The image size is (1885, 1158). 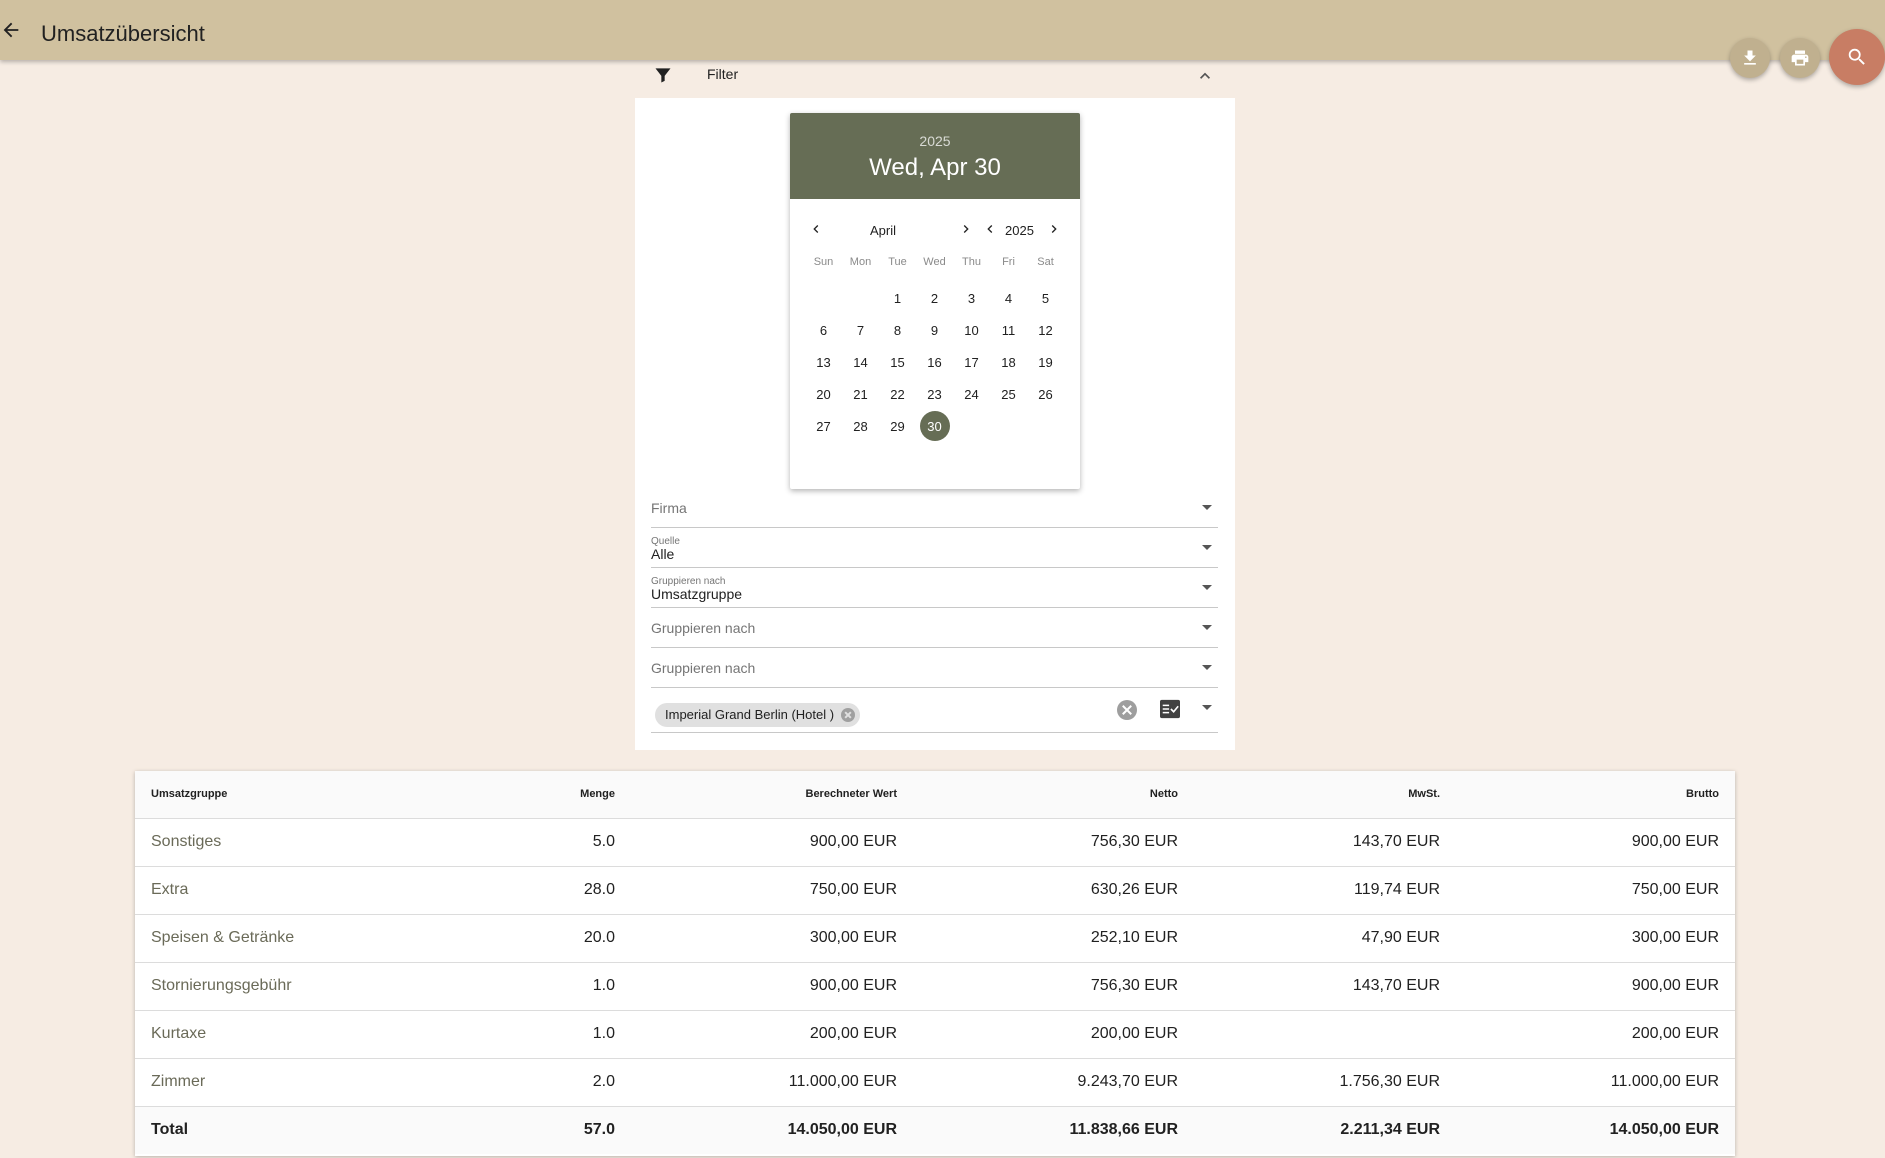 I want to click on day-number: 30, so click(x=934, y=426).